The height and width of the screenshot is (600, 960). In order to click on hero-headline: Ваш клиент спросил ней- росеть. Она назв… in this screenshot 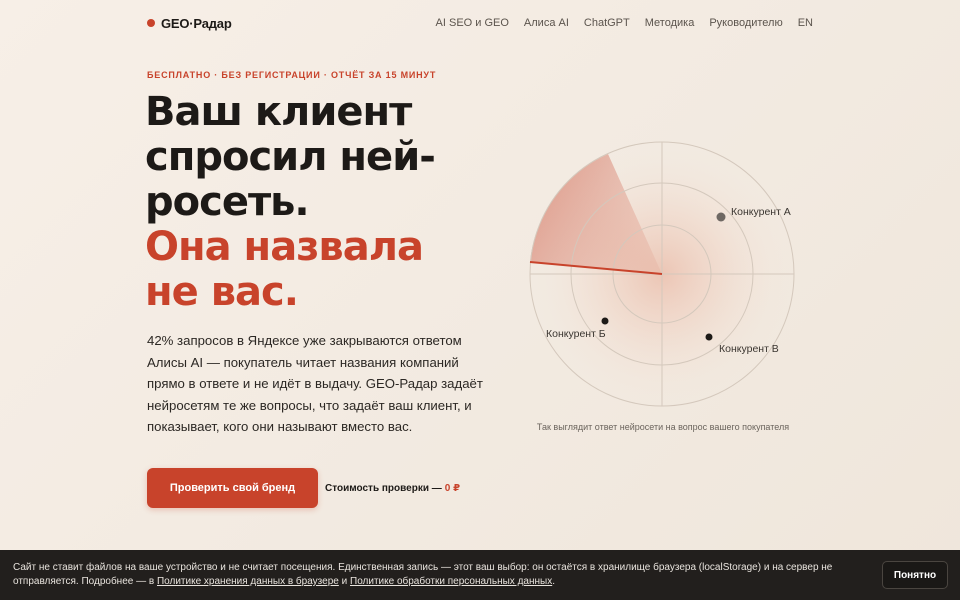, I will do `click(315, 202)`.